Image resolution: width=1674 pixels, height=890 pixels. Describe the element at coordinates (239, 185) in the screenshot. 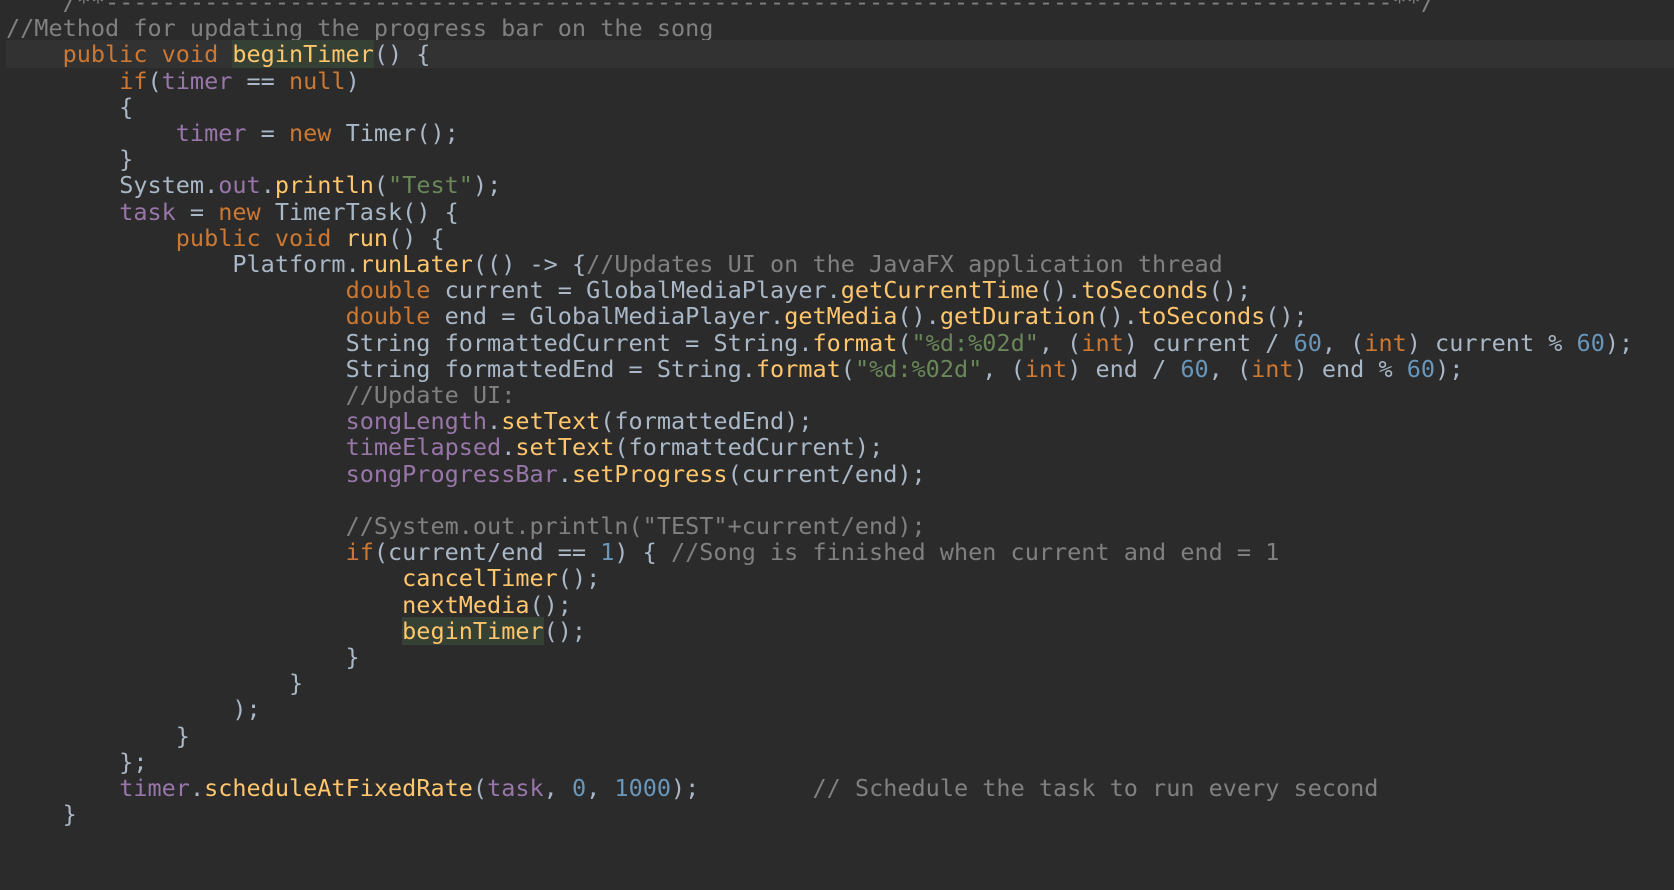

I see `code-token: out` at that location.